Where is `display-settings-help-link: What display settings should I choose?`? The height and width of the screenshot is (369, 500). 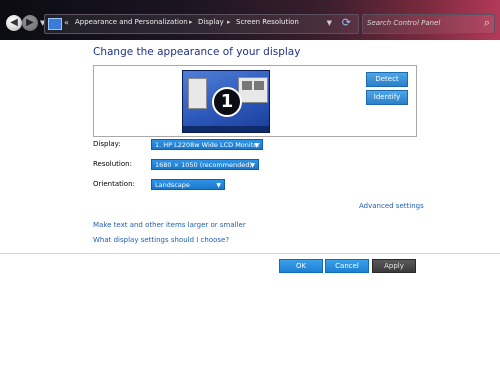
display-settings-help-link: What display settings should I choose? is located at coordinates (161, 240).